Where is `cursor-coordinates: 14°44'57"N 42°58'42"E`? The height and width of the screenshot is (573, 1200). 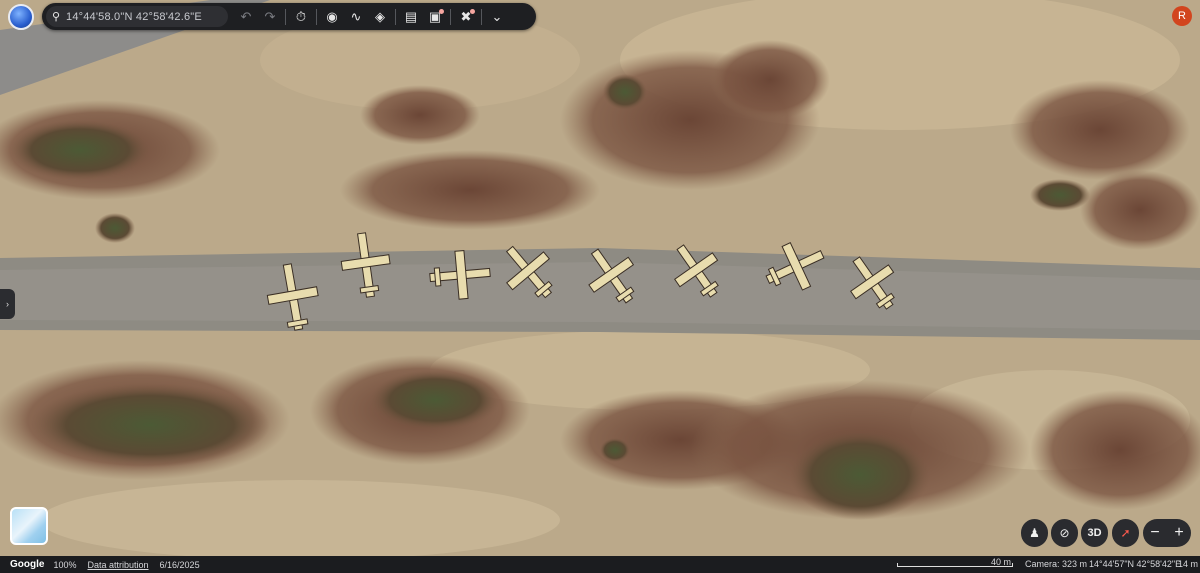
cursor-coordinates: 14°44'57"N 42°58'42"E is located at coordinates (1135, 564).